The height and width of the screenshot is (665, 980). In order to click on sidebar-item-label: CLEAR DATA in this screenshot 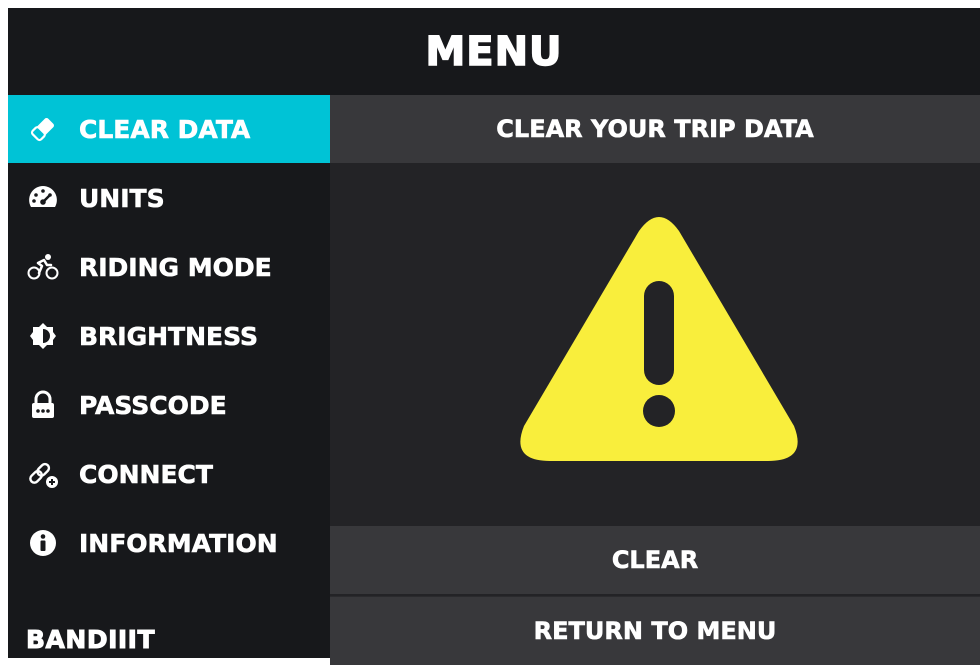, I will do `click(165, 129)`.